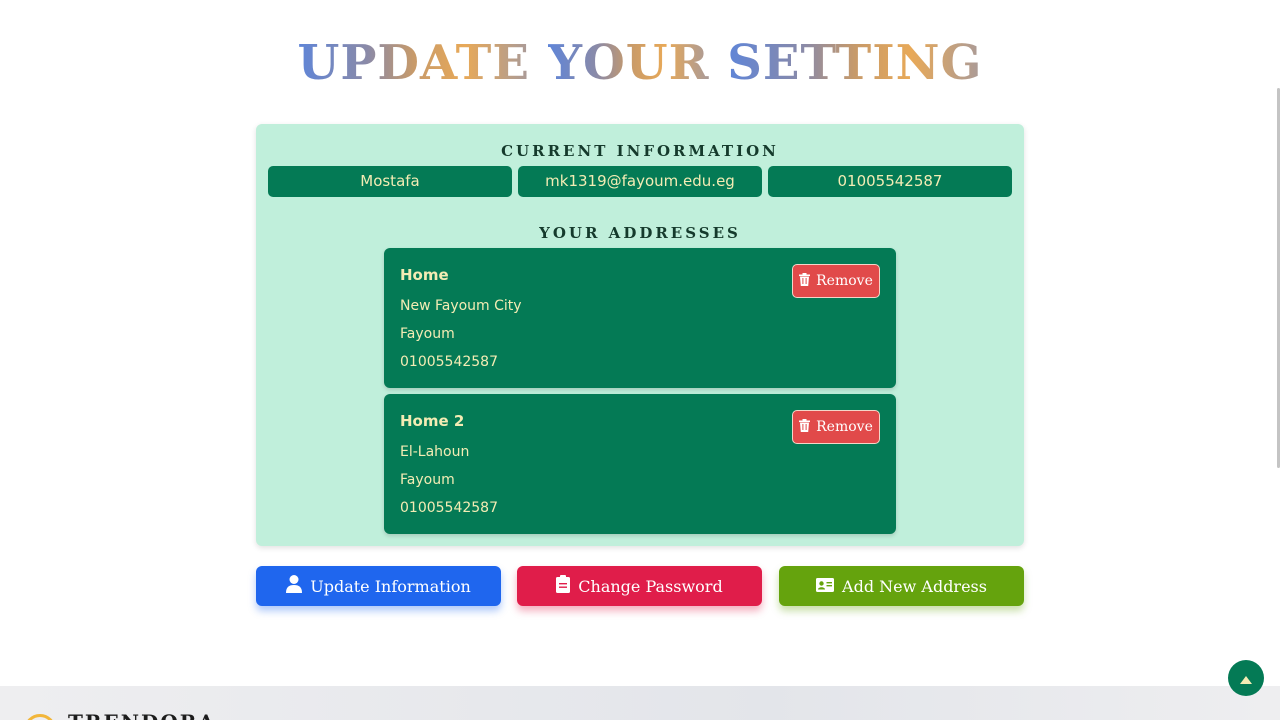 Image resolution: width=1280 pixels, height=720 pixels. What do you see at coordinates (914, 586) in the screenshot?
I see `add-new-address-label: Add New Address` at bounding box center [914, 586].